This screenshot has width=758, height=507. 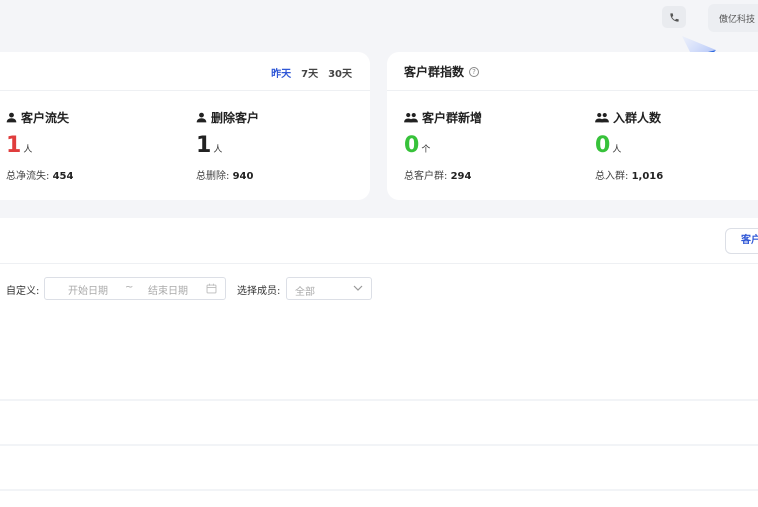 I want to click on member-select-value: 全部, so click(x=305, y=292).